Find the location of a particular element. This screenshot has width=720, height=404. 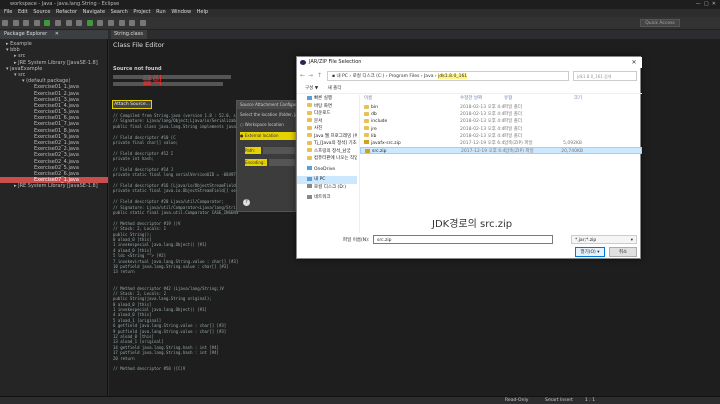

menu-help: Help is located at coordinates (202, 12).